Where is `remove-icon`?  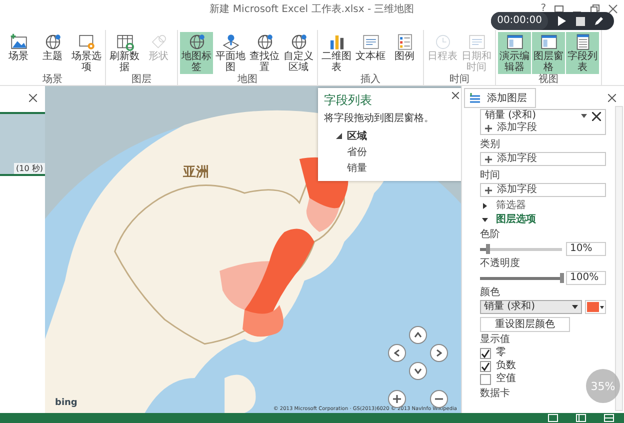
remove-icon is located at coordinates (596, 116).